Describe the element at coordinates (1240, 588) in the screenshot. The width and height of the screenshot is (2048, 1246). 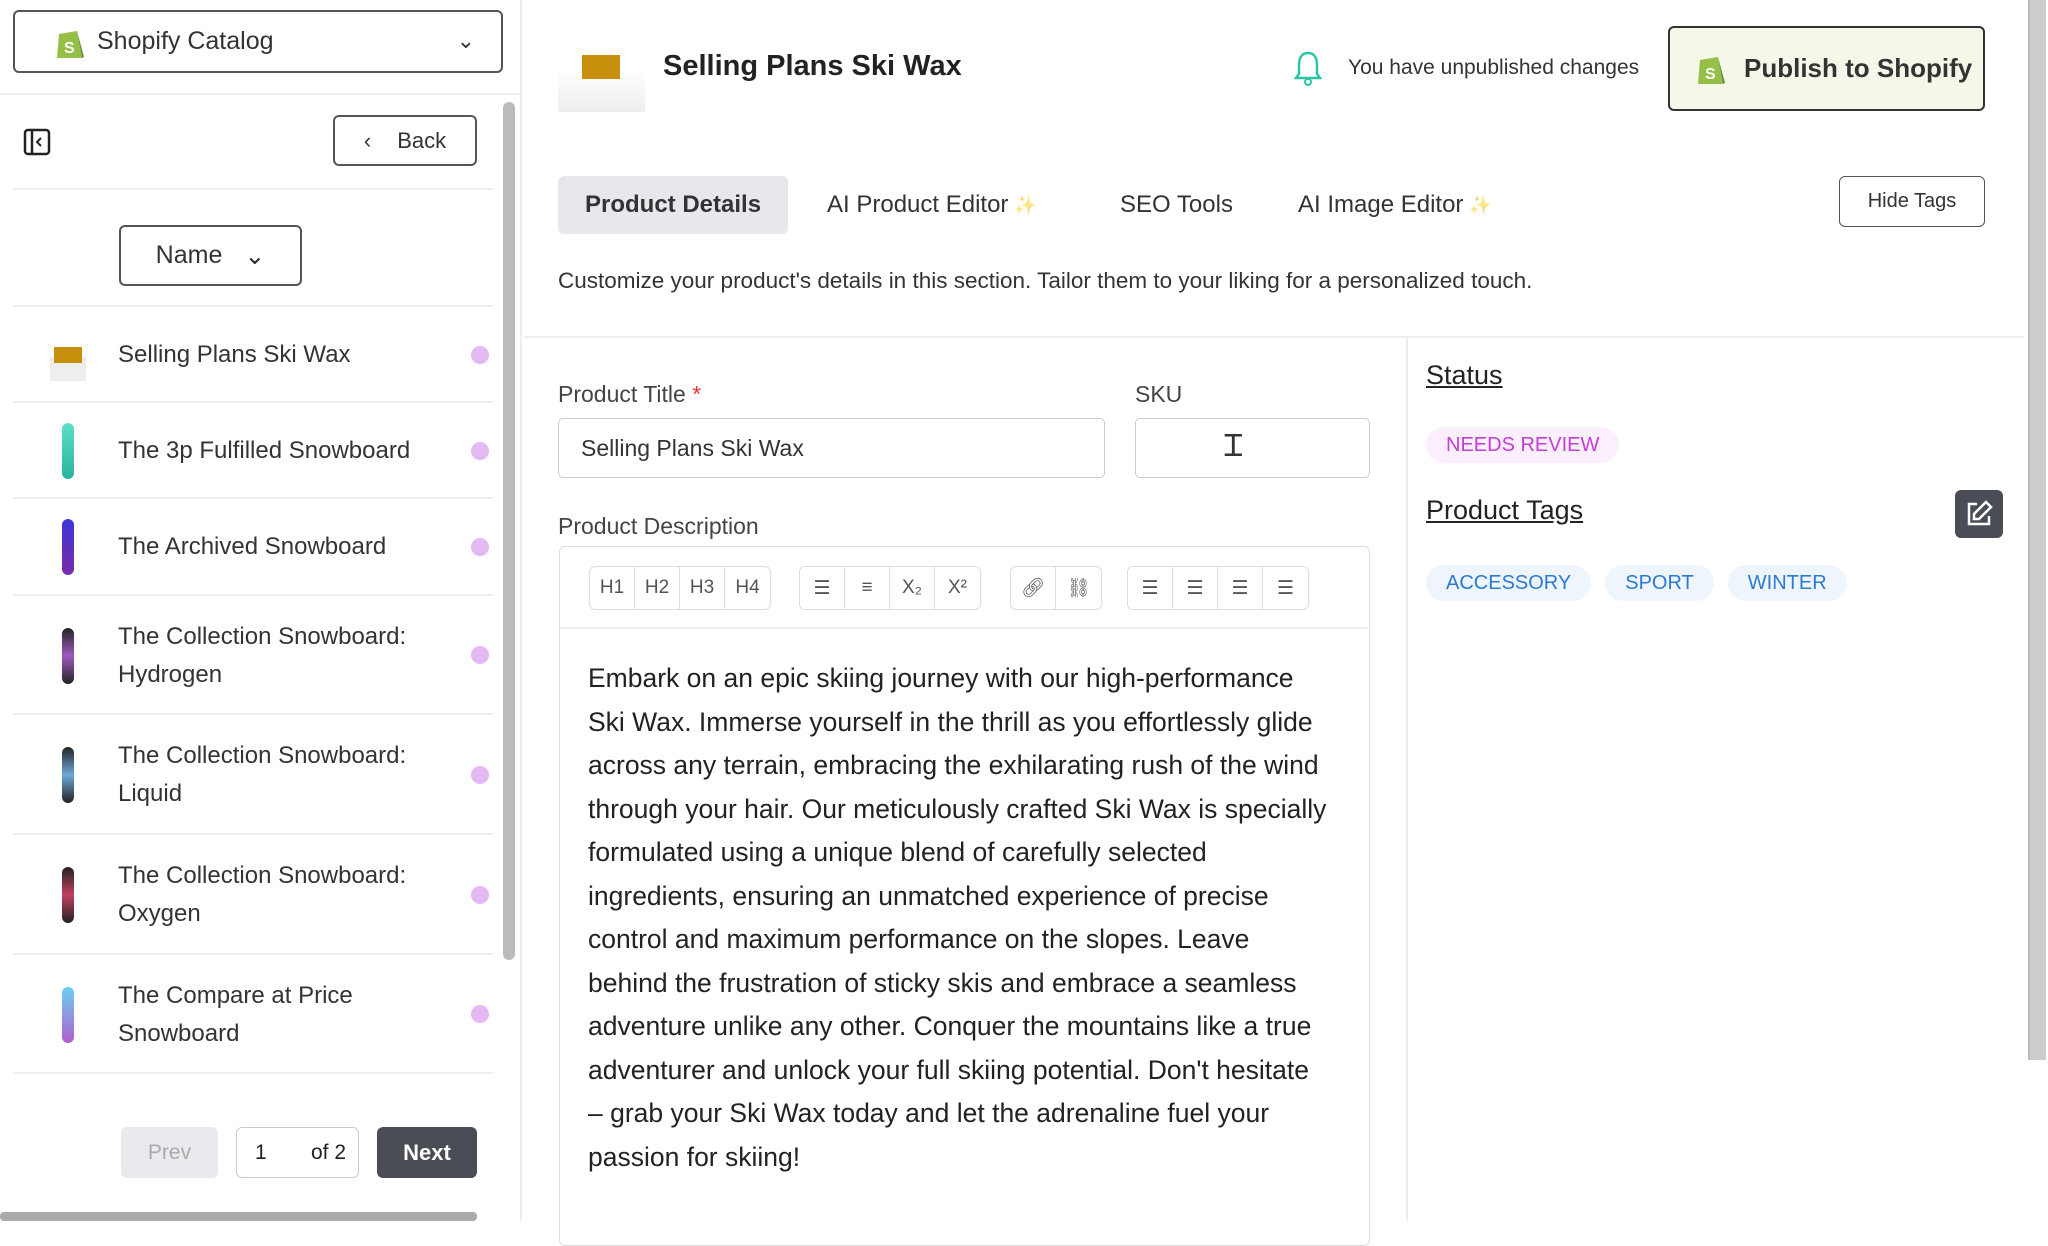
I see `align-justify-icon: ☰` at that location.